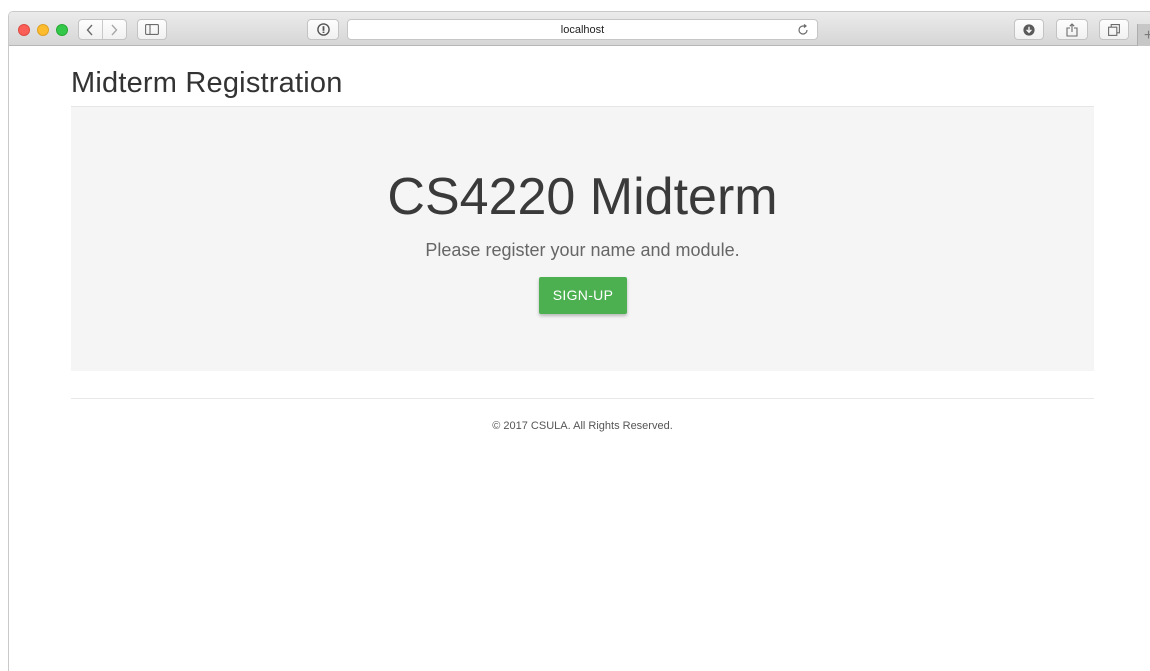 The image size is (1150, 671). I want to click on close-window-button, so click(24, 30).